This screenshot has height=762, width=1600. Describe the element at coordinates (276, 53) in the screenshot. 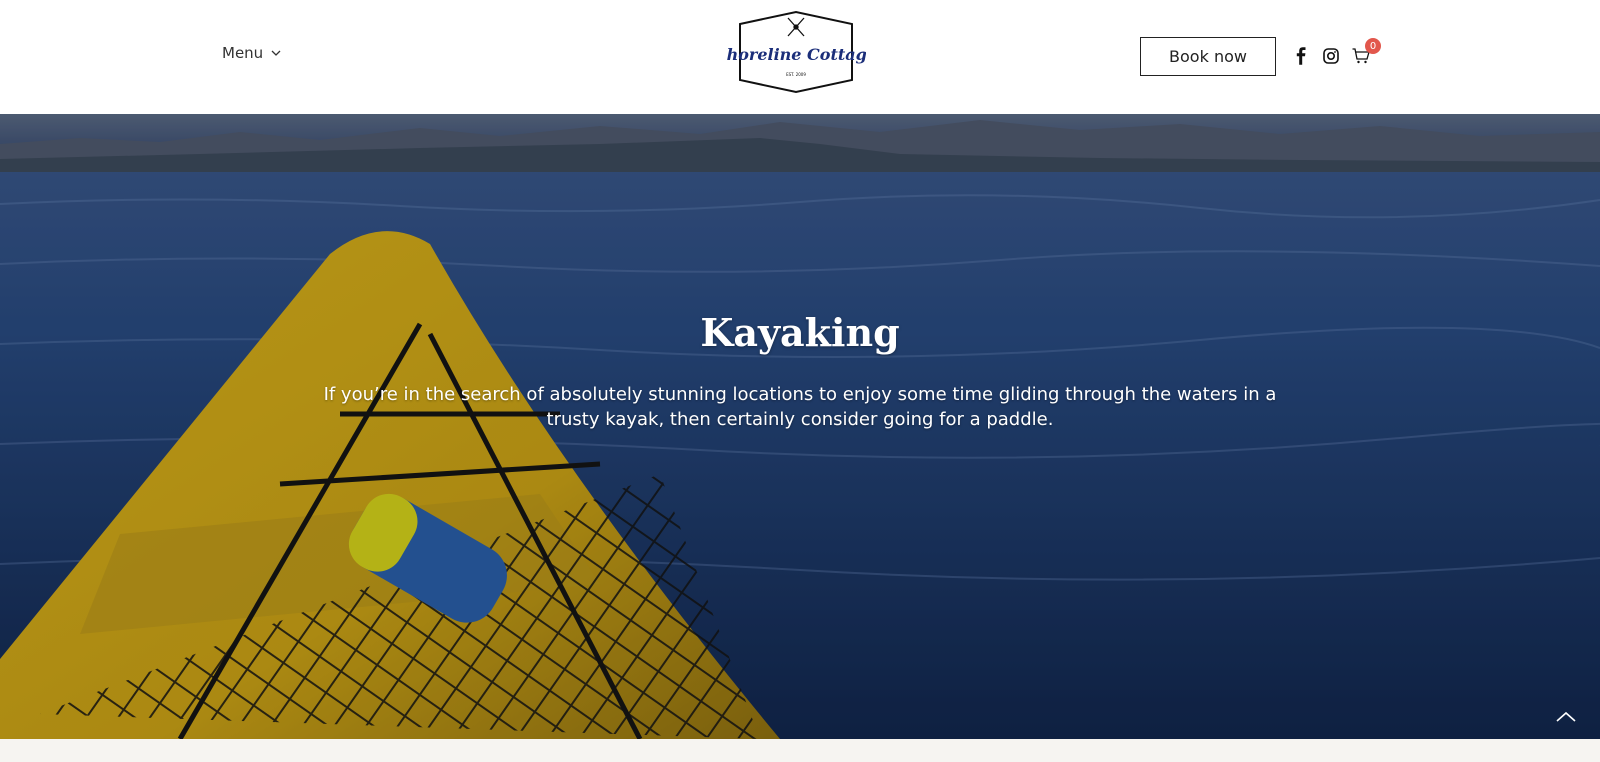

I see `chevron-down-icon` at that location.